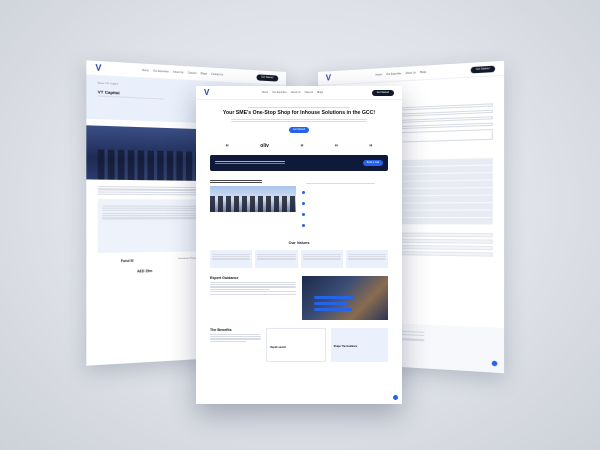  Describe the element at coordinates (250, 163) in the screenshot. I see `banner-text` at that location.